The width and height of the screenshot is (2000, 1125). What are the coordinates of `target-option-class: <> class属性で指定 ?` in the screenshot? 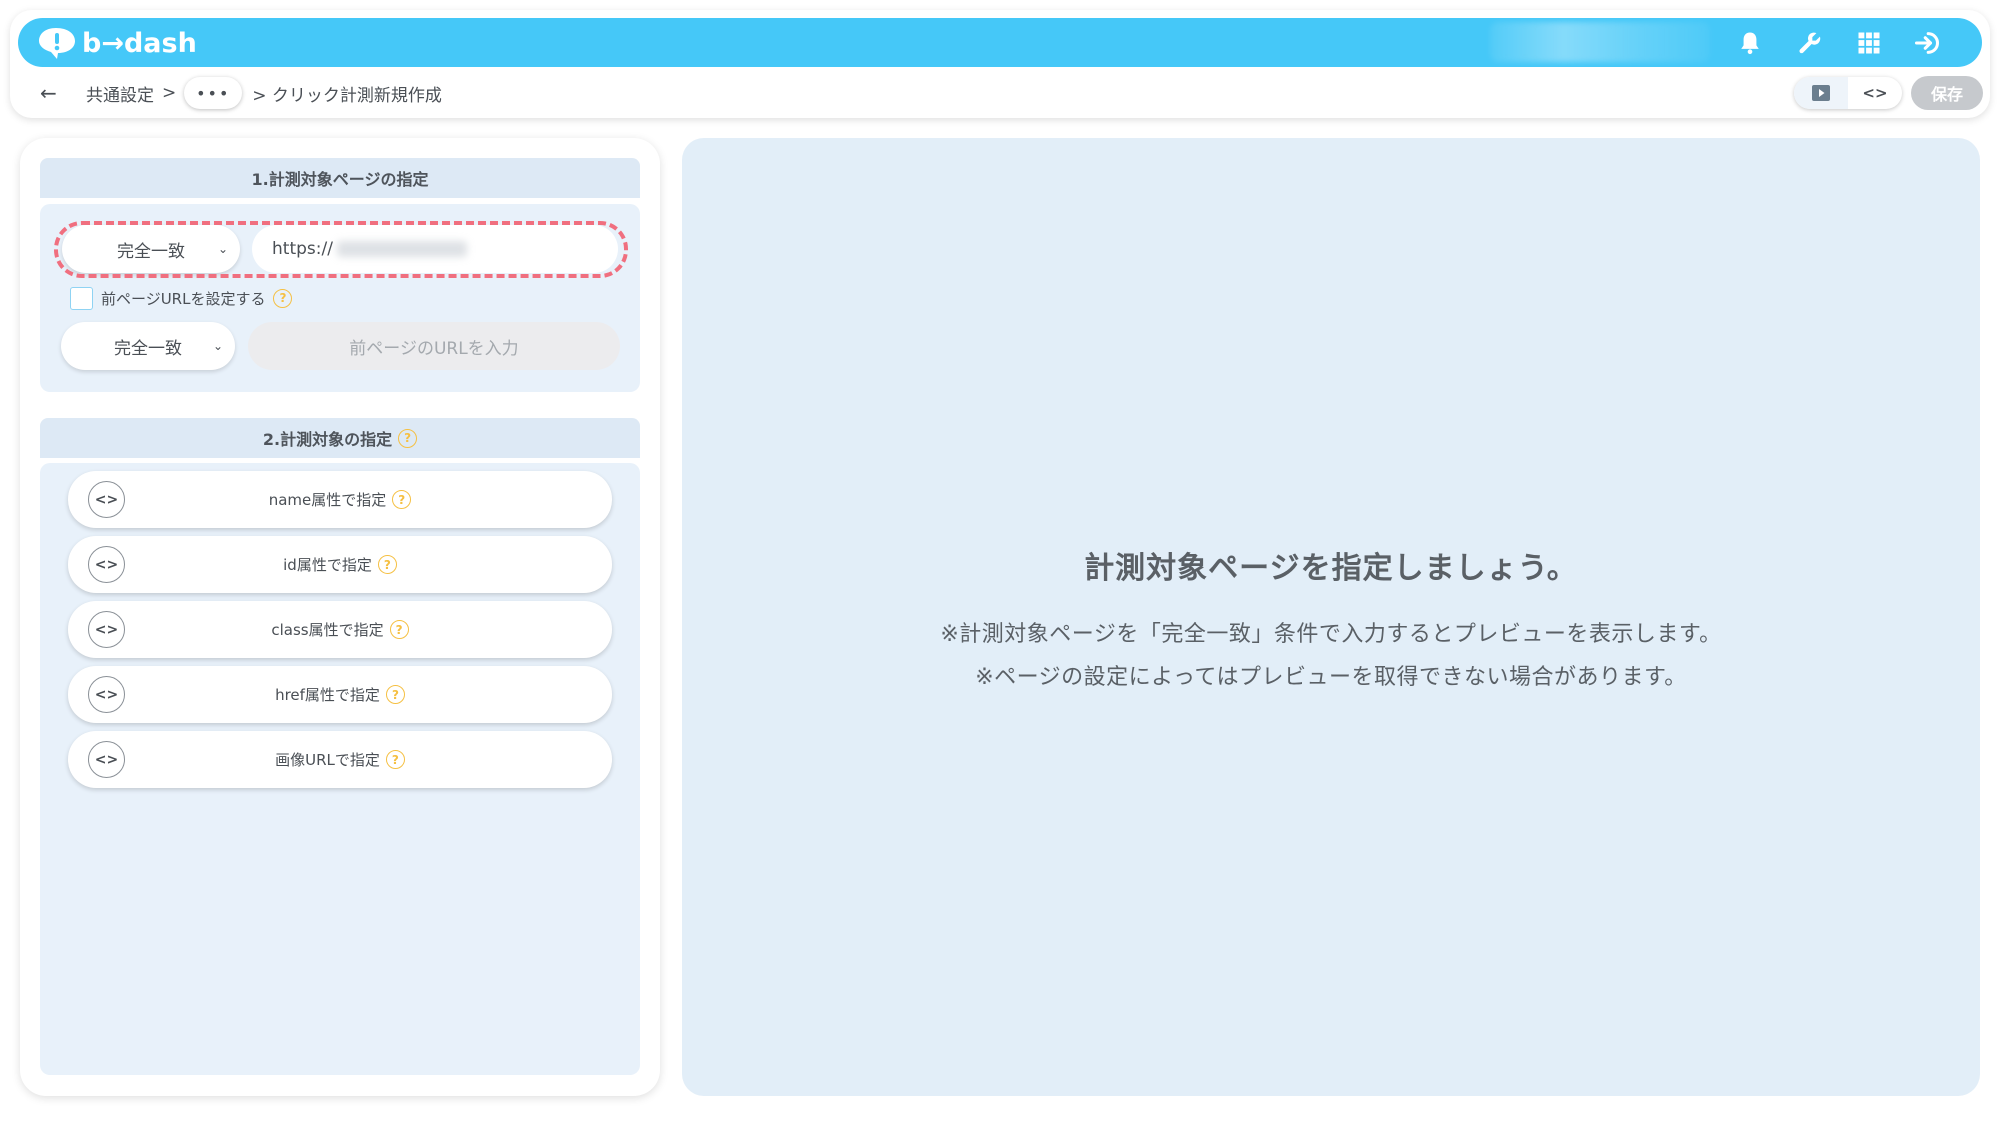 It's located at (340, 629).